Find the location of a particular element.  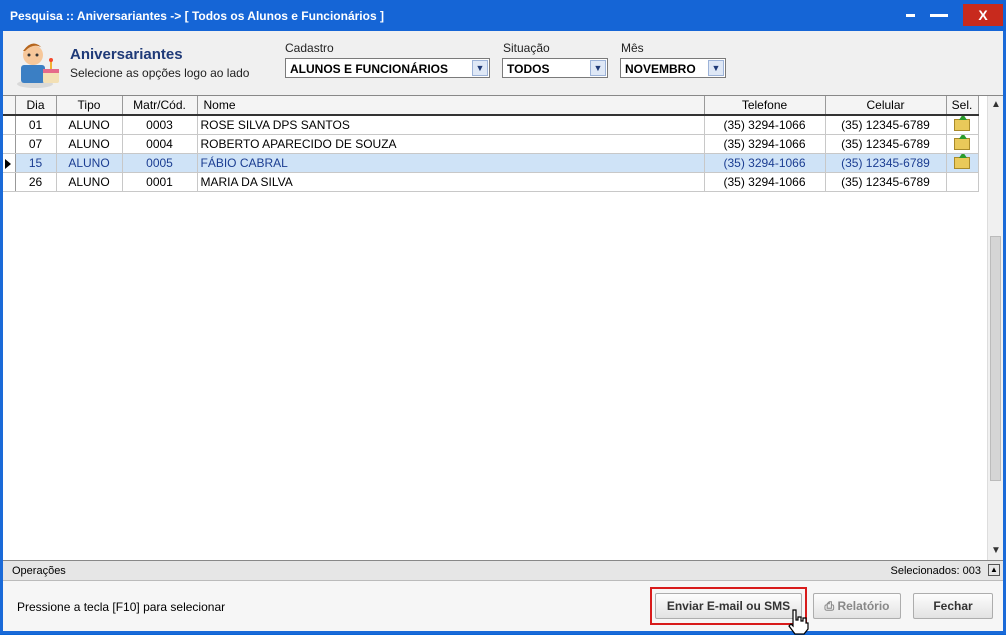

col-matr-header: Matr/Cód. is located at coordinates (160, 106).